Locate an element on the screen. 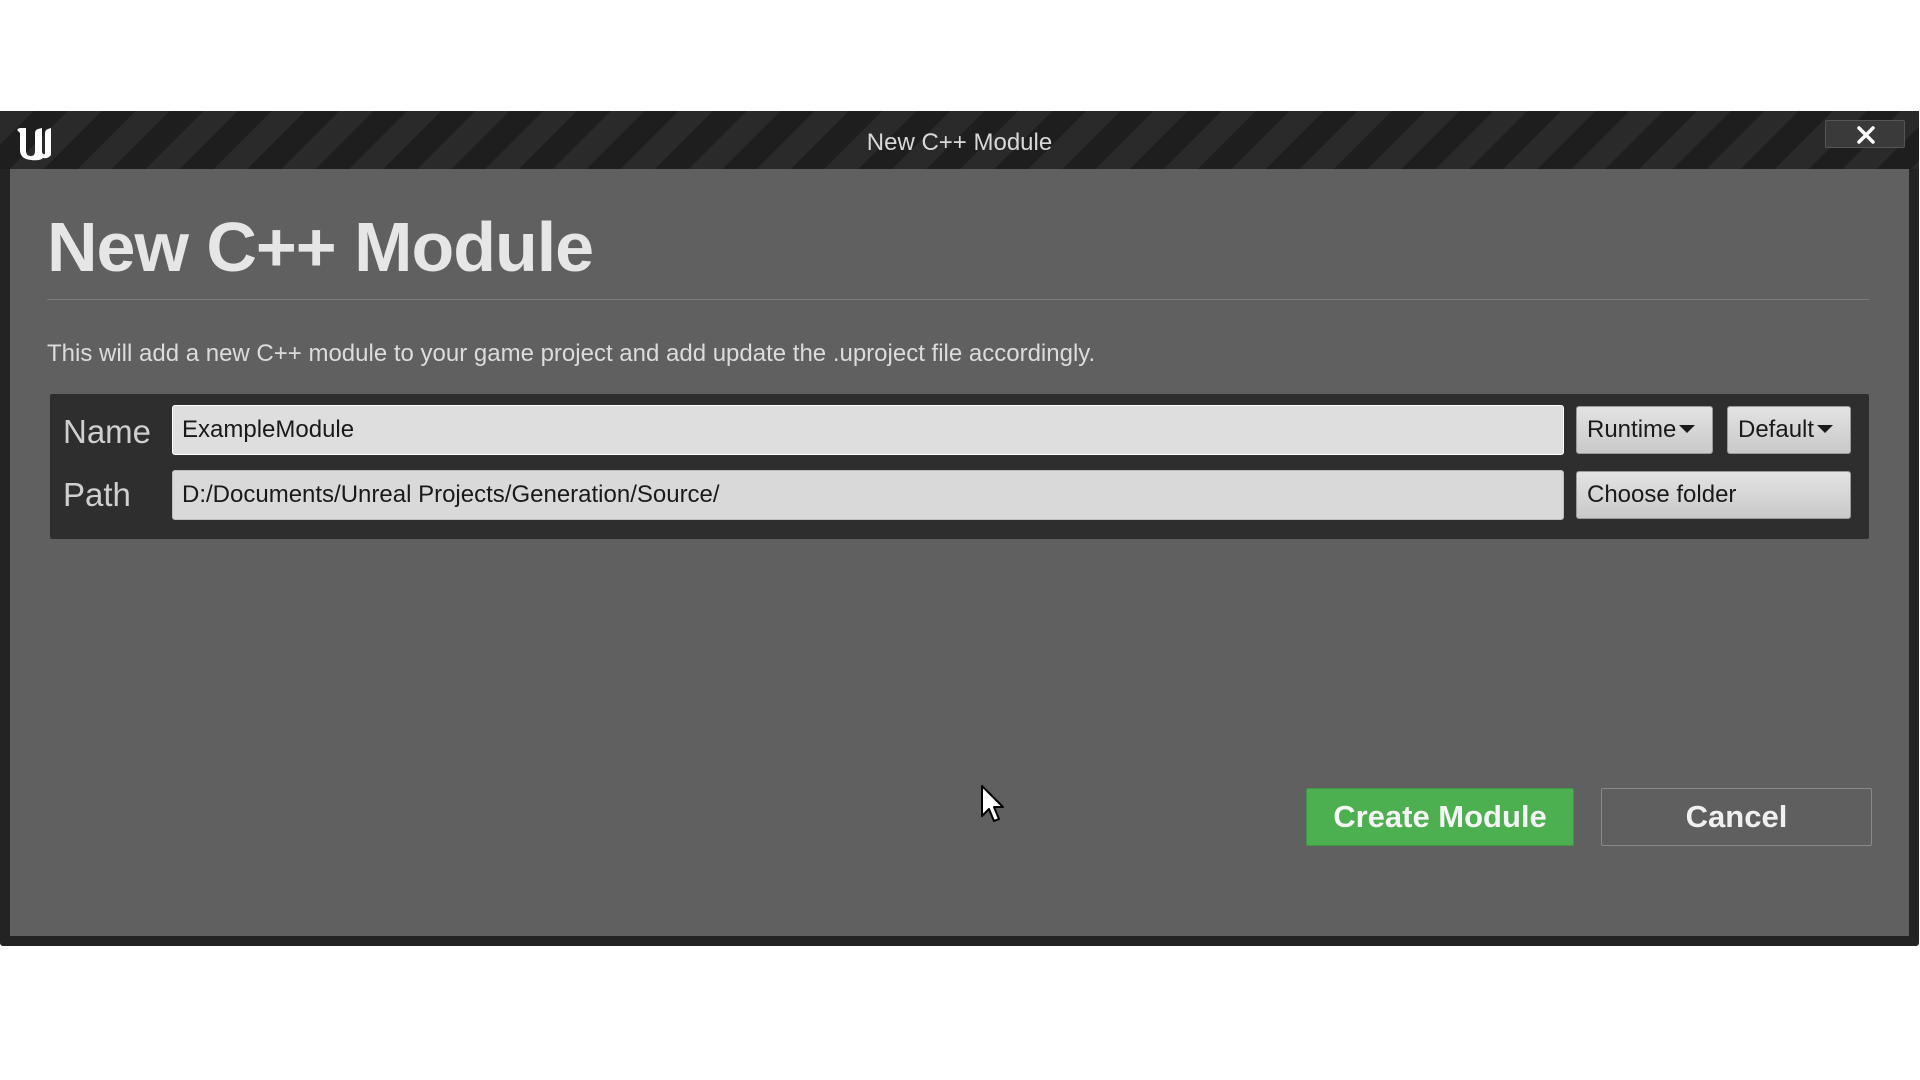 This screenshot has width=1920, height=1080. host-type-label: Runtime is located at coordinates (1632, 429).